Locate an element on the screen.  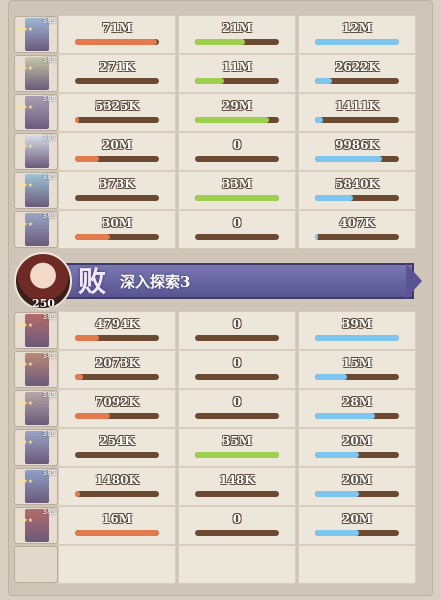
damage-taken-cell: 15M is located at coordinates (357, 369).